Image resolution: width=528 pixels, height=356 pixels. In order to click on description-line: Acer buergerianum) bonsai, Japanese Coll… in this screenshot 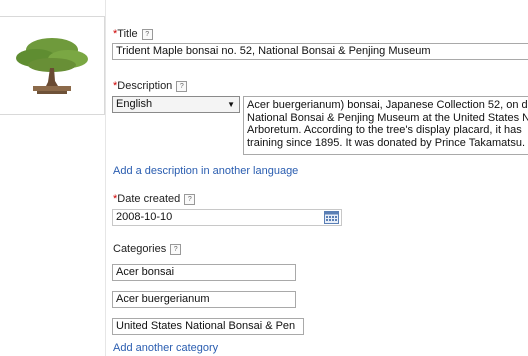, I will do `click(387, 105)`.